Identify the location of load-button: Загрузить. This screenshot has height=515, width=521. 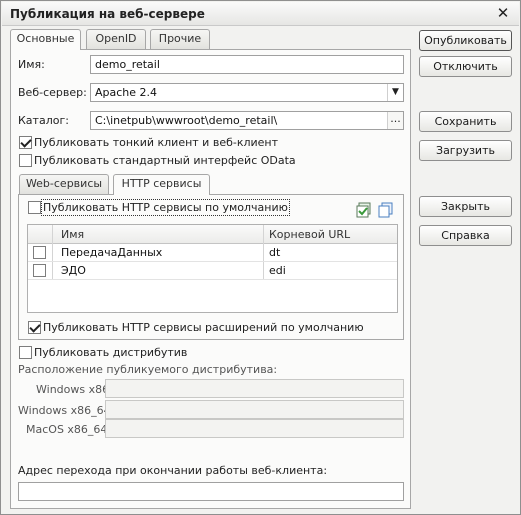
(465, 150).